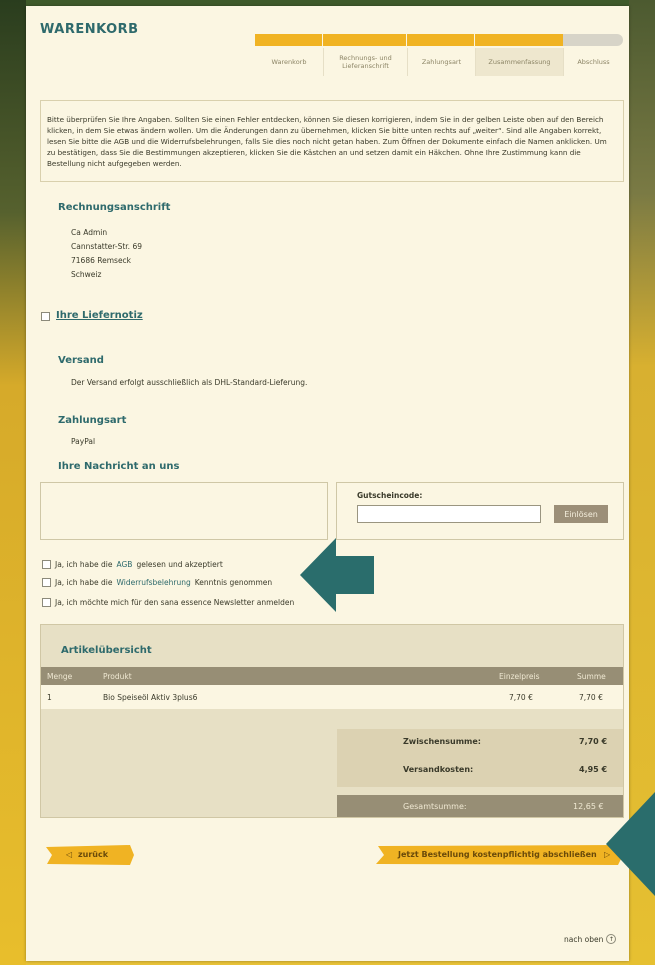  I want to click on progress-segment-warenkorb, so click(289, 40).